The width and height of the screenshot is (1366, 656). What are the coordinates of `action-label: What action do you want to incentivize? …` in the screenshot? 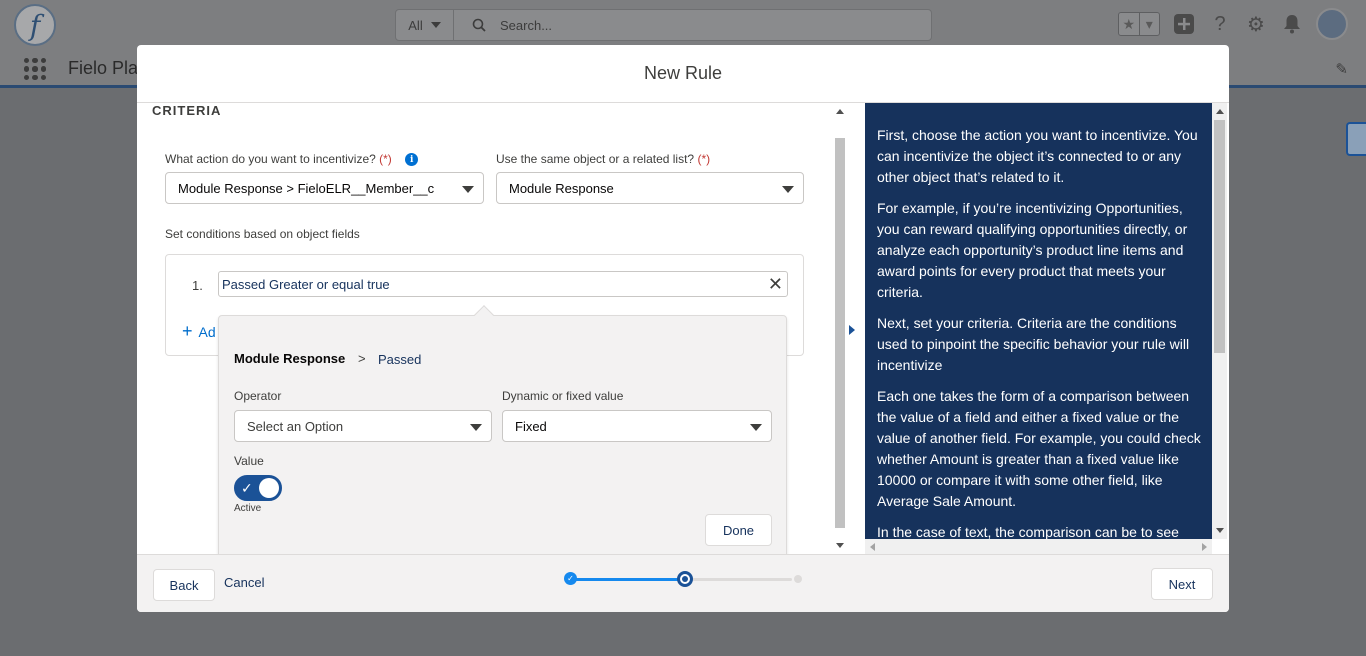 It's located at (292, 159).